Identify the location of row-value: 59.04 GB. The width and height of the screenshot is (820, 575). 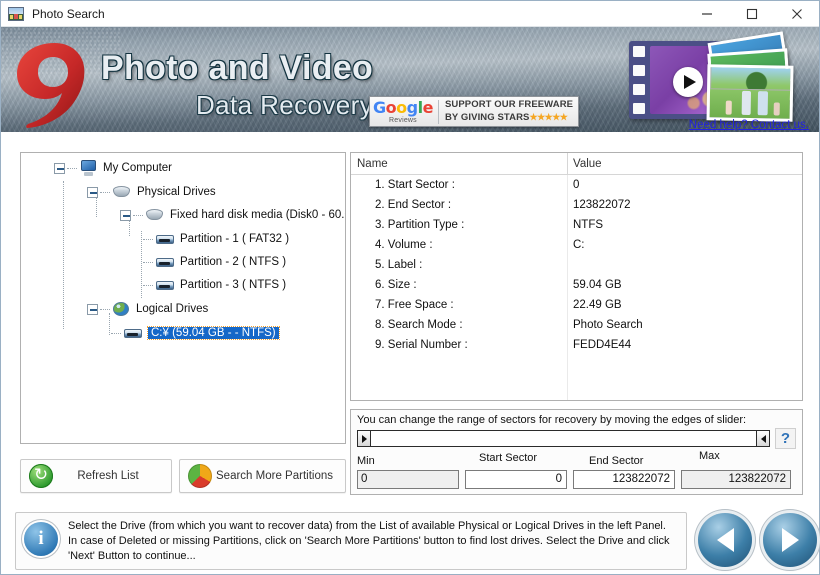
(684, 285).